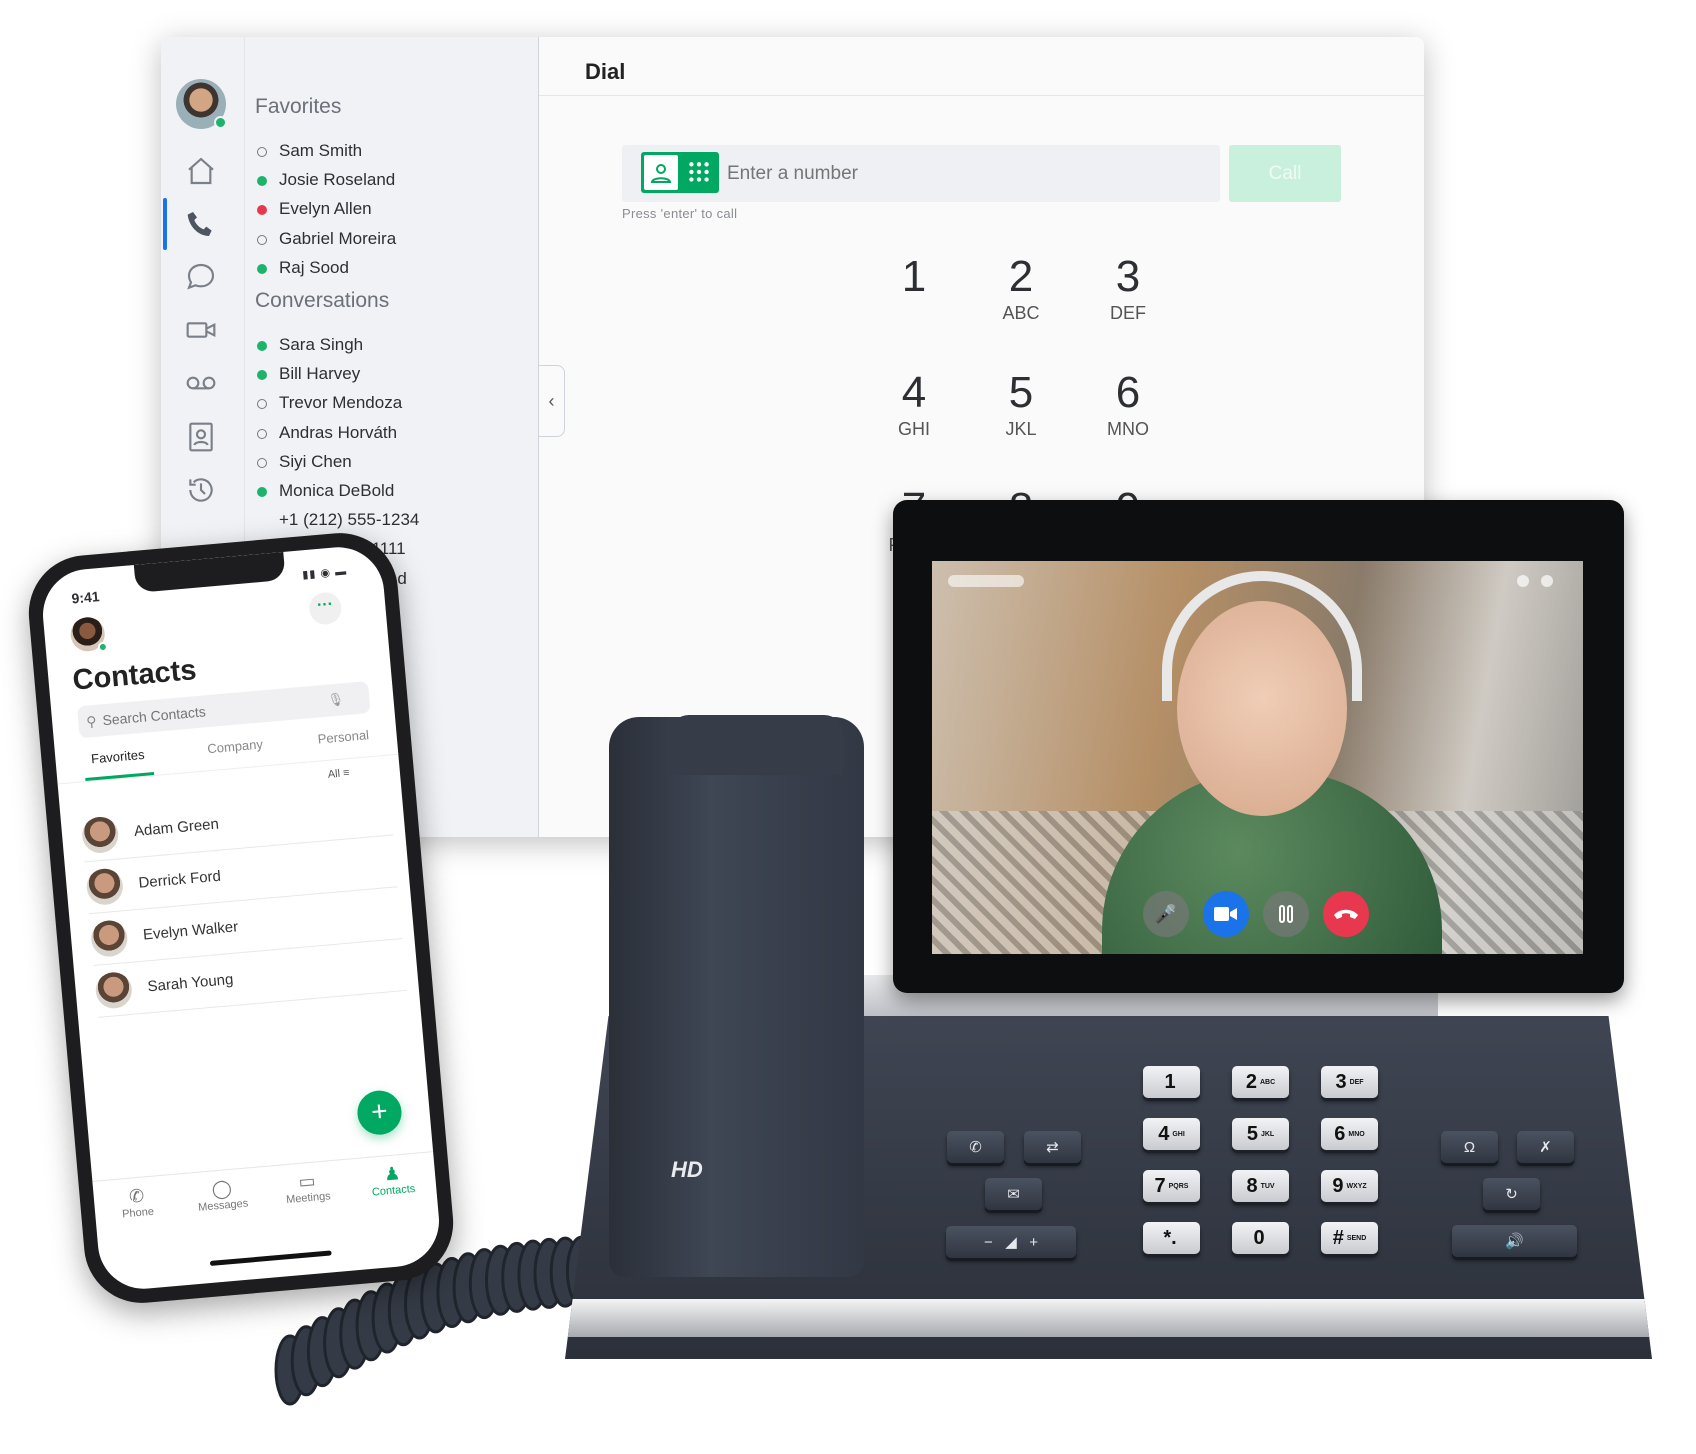 This screenshot has width=1696, height=1454. Describe the element at coordinates (349, 520) in the screenshot. I see `conversations-item: +1 (212) 555-1234` at that location.